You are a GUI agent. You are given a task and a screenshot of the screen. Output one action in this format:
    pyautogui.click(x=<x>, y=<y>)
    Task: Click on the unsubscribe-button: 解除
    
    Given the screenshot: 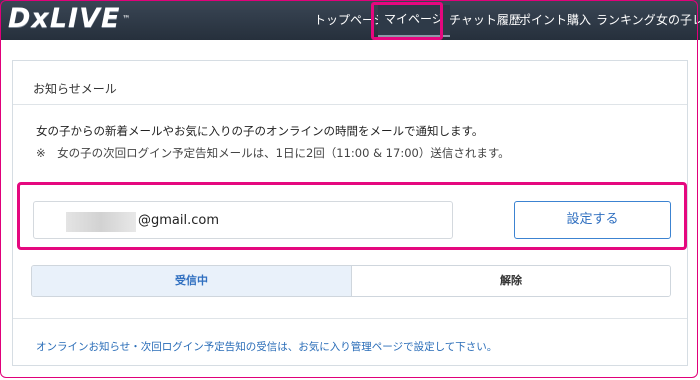 What is the action you would take?
    pyautogui.click(x=511, y=281)
    